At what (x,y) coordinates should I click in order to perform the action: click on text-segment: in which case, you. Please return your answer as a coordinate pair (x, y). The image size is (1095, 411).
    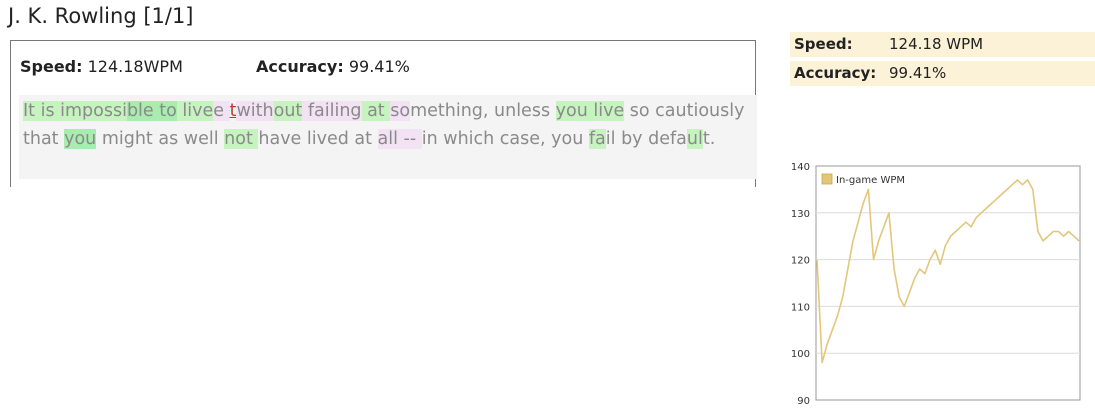
    Looking at the image, I should click on (505, 139).